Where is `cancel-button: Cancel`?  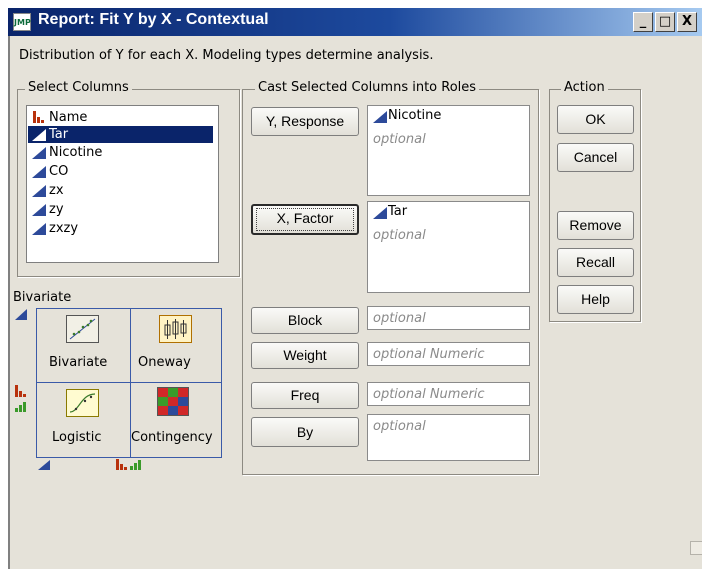
cancel-button: Cancel is located at coordinates (595, 157).